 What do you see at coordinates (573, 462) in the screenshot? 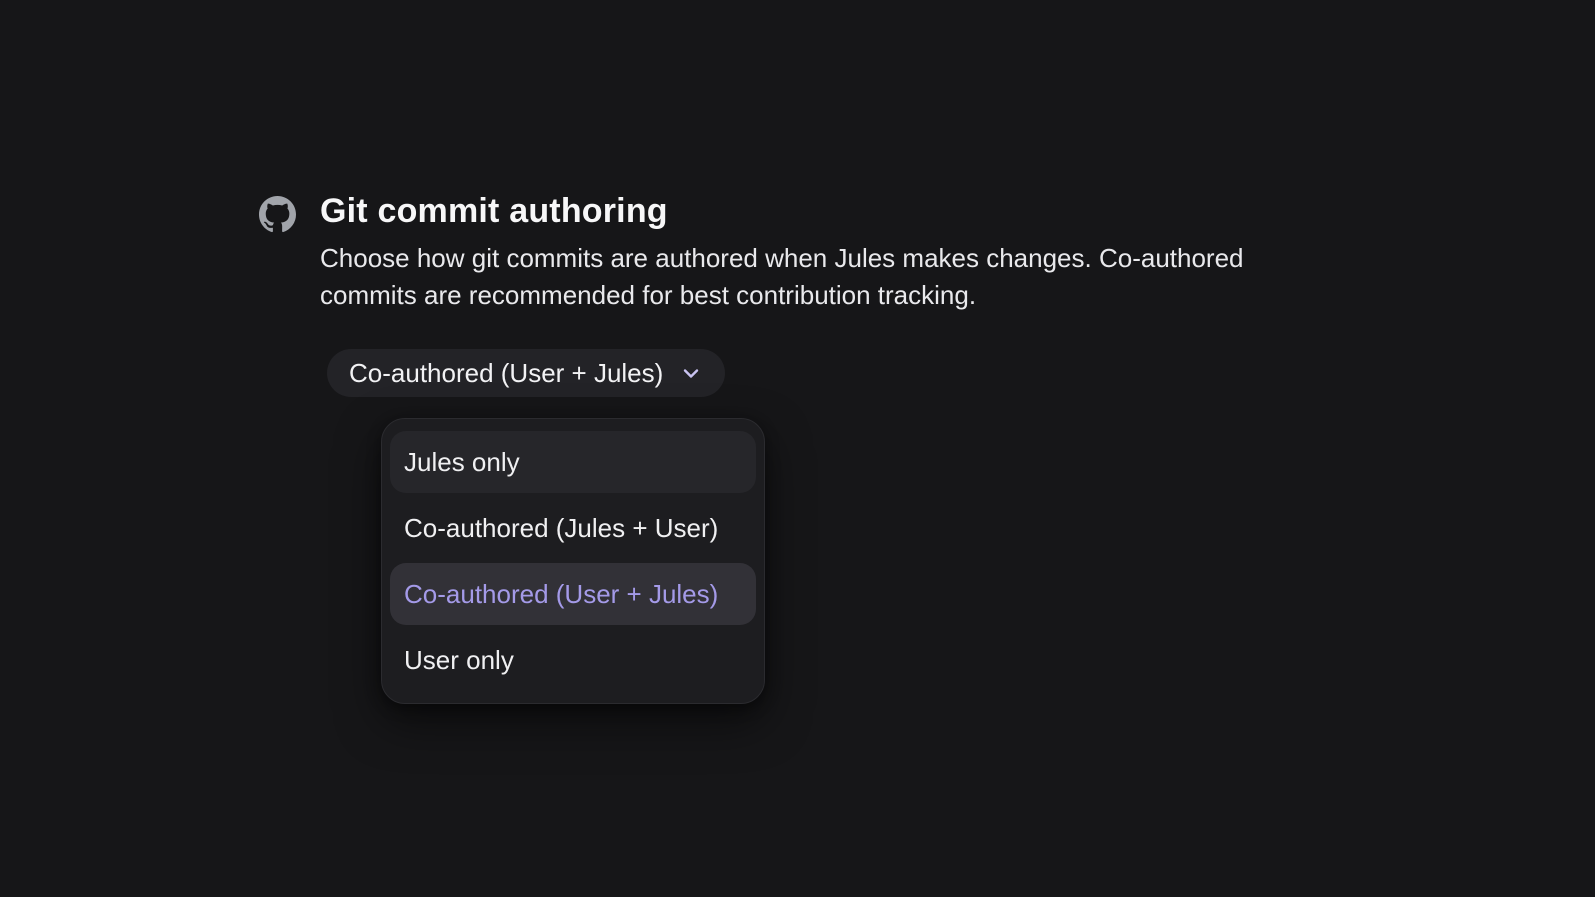
I see `dropdown-option-jules-only: Jules only` at bounding box center [573, 462].